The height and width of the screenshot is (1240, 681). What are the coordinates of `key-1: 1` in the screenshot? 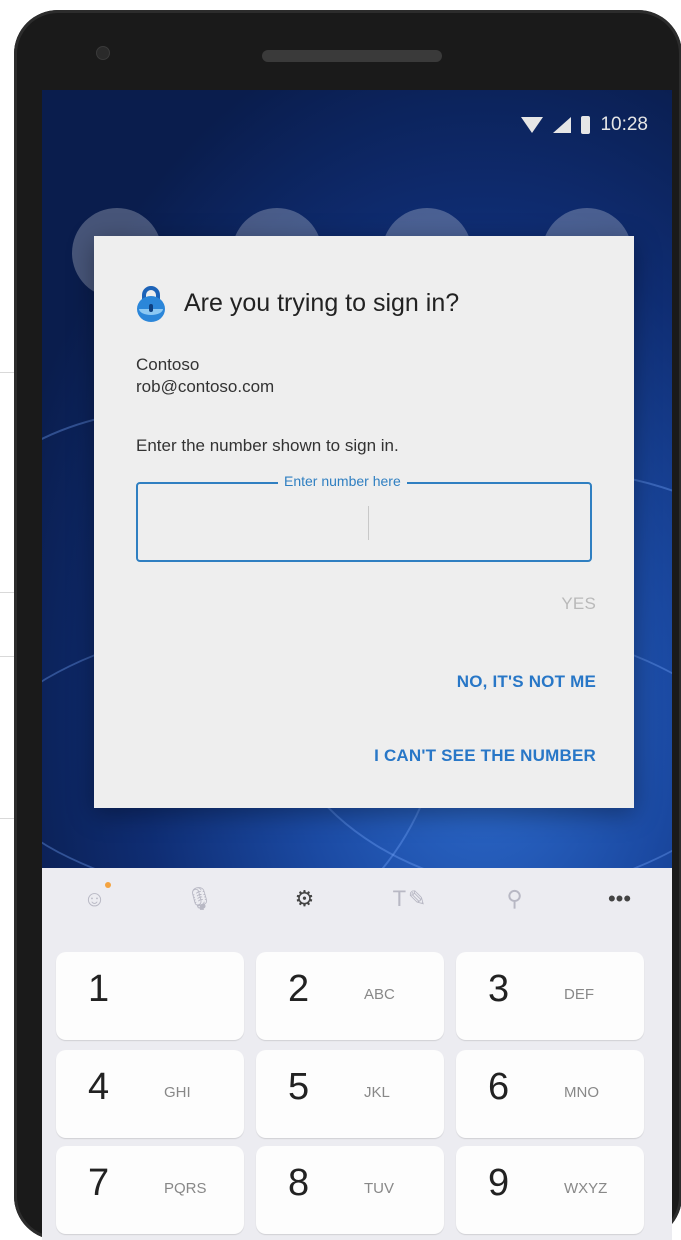 It's located at (150, 996).